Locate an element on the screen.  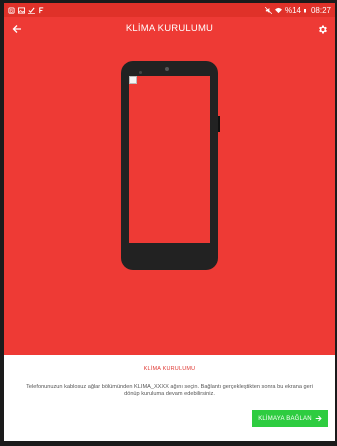
svg-text: B is located at coordinates (11, 10).